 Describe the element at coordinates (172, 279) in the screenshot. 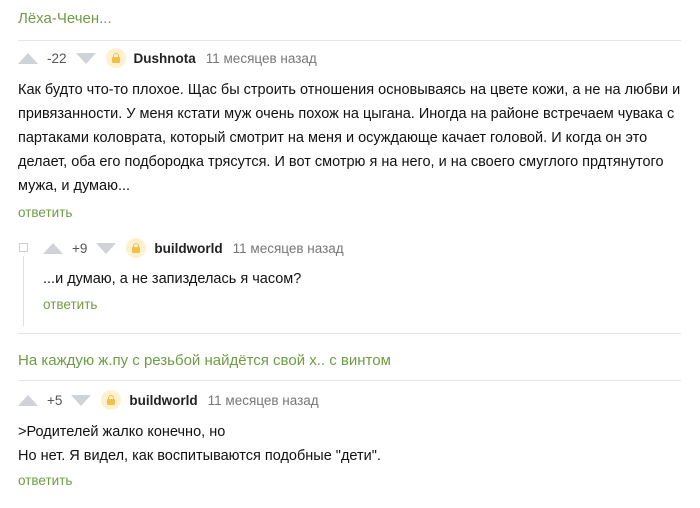

I see `reply-body: ...и думаю, а не запизделась я часом?` at that location.